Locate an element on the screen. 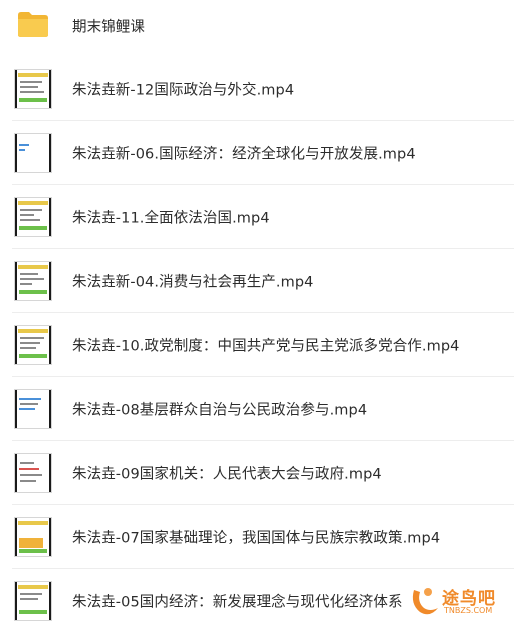 The height and width of the screenshot is (624, 514). file-name: 朱法垚-05国内经济：新发展理念与现代化经济体系 is located at coordinates (237, 602).